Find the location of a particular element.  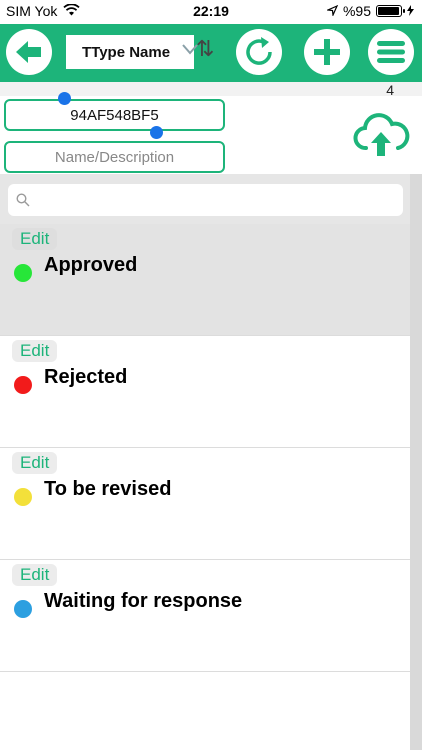

name-description-input is located at coordinates (114, 157).